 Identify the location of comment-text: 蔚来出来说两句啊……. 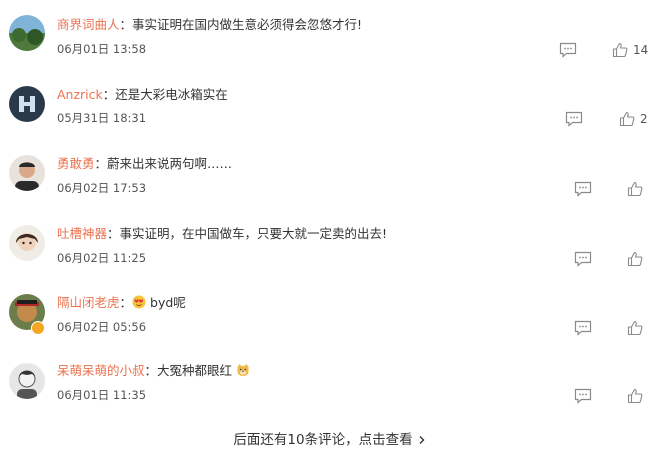
(170, 163).